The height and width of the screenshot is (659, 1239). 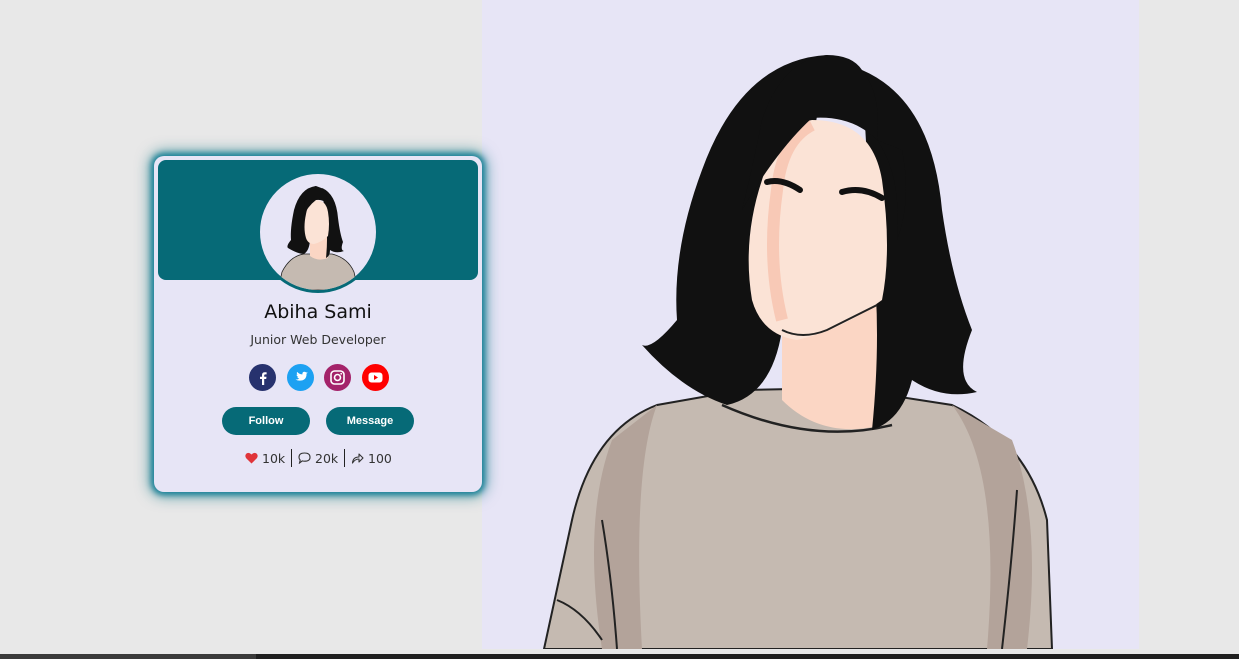 I want to click on avatar, so click(x=318, y=232).